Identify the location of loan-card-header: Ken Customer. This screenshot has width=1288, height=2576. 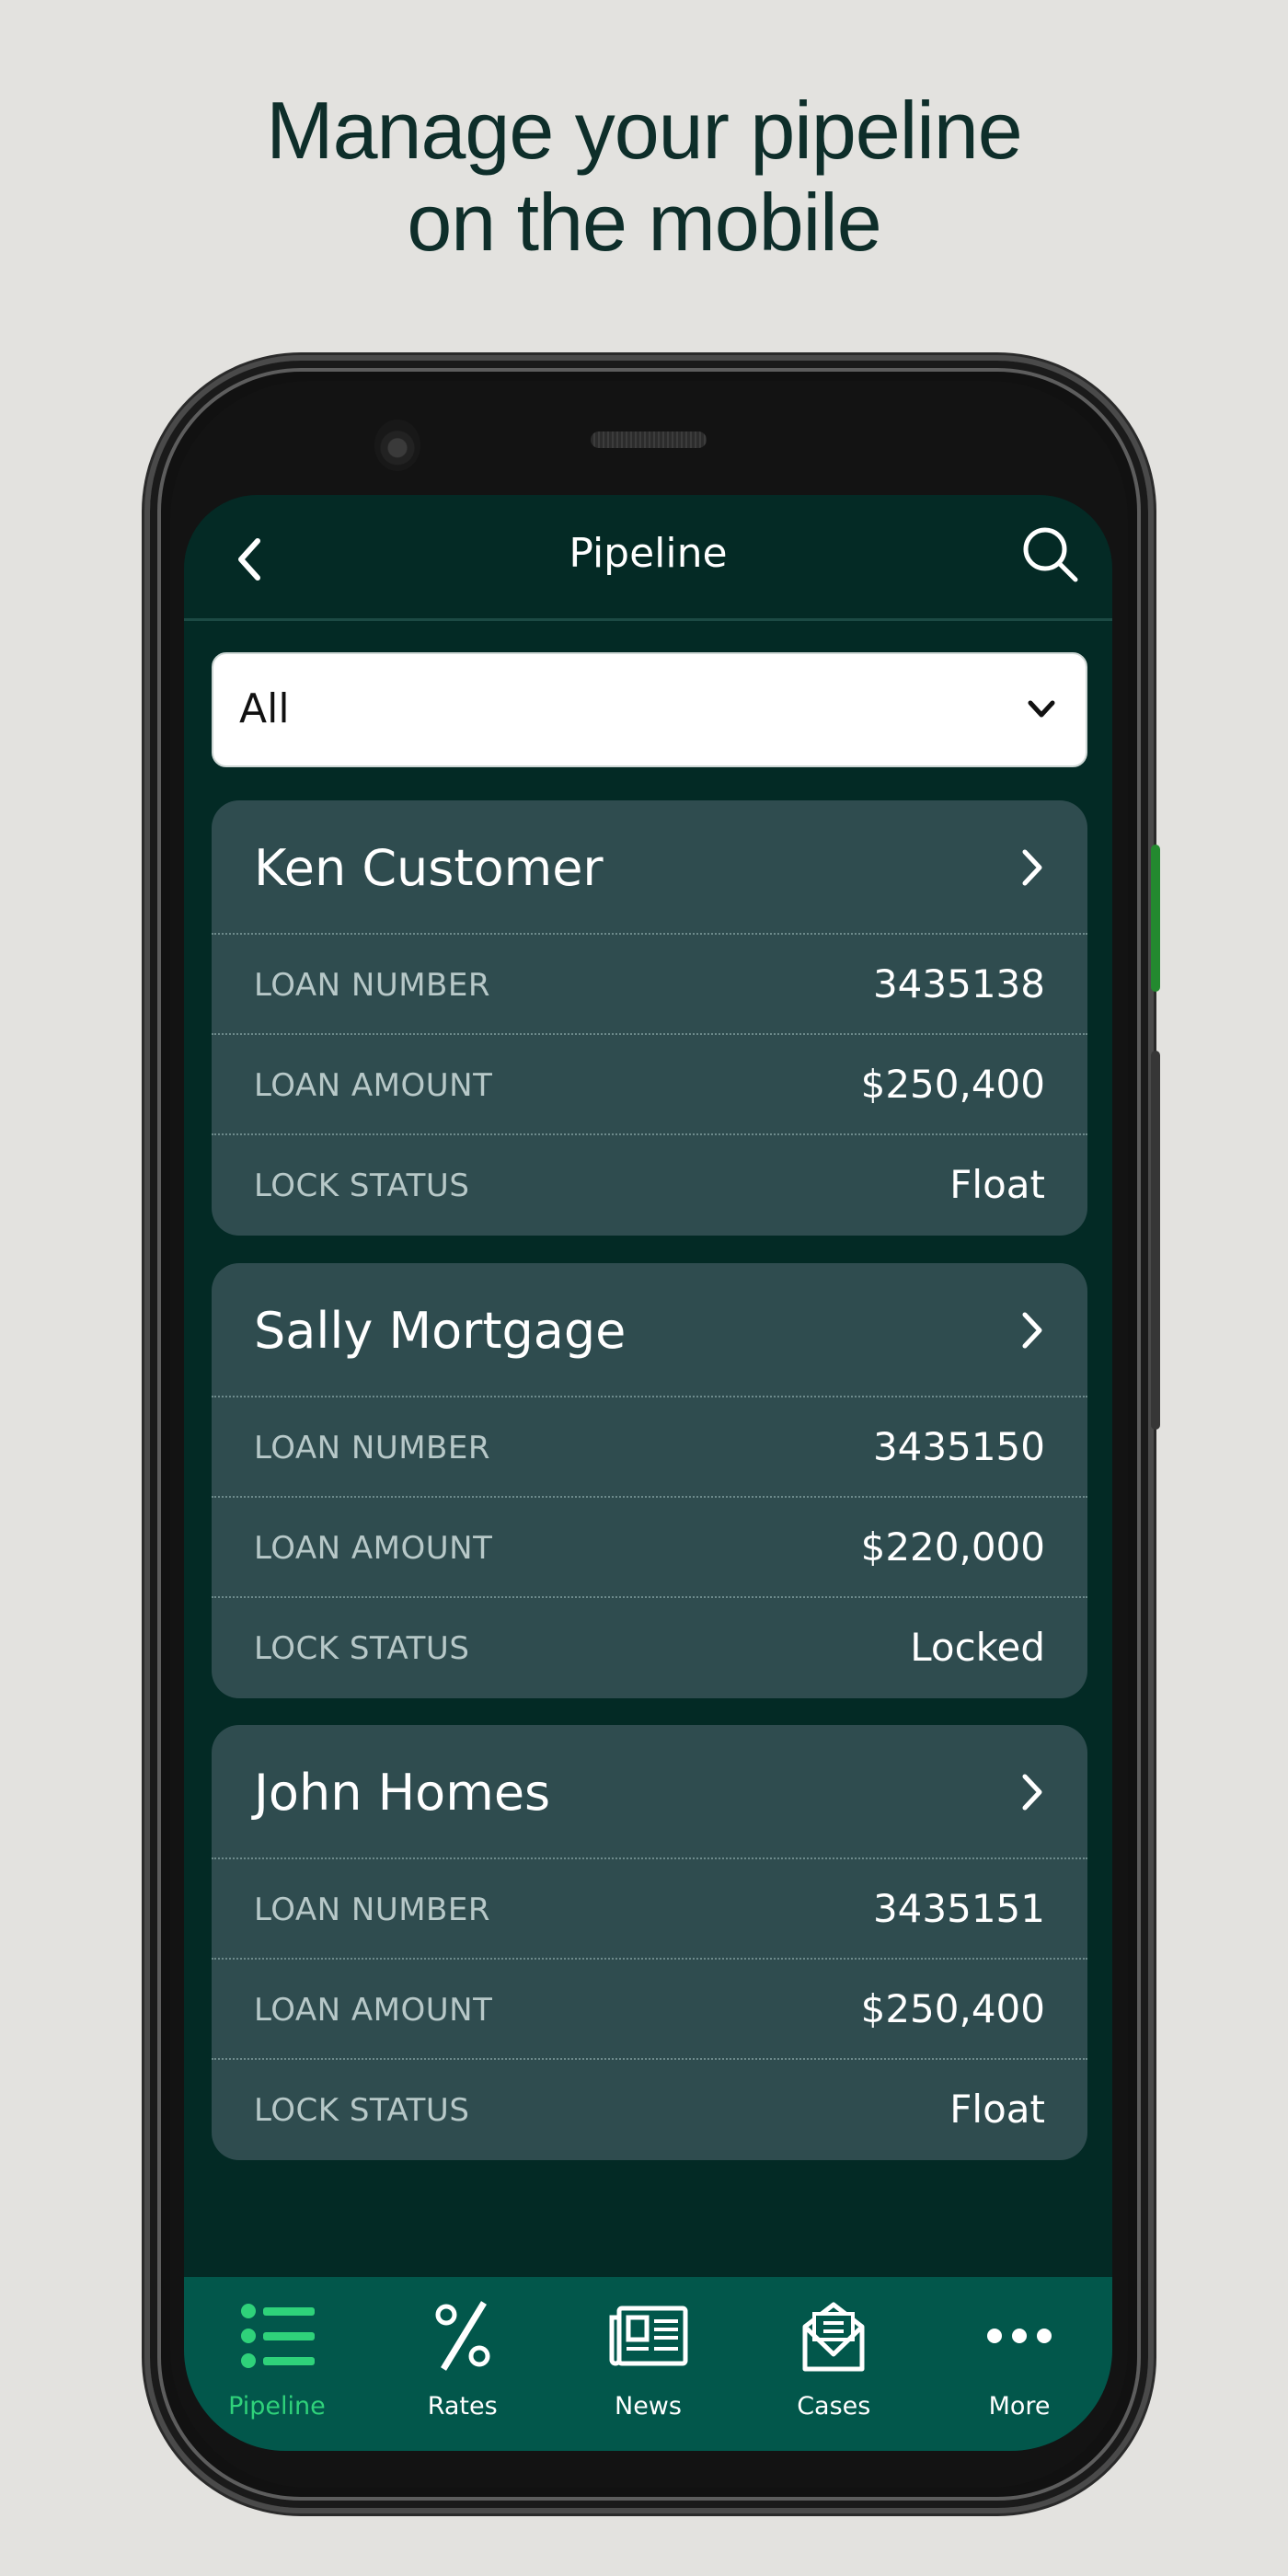
(649, 867).